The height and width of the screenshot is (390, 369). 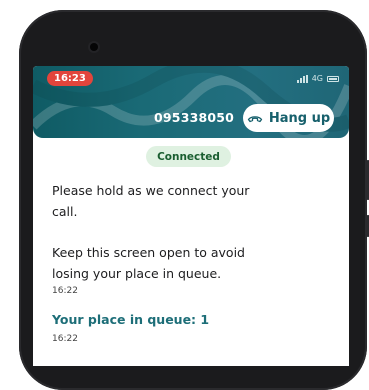 I want to click on message-timestamp: 16:22, so click(x=65, y=291).